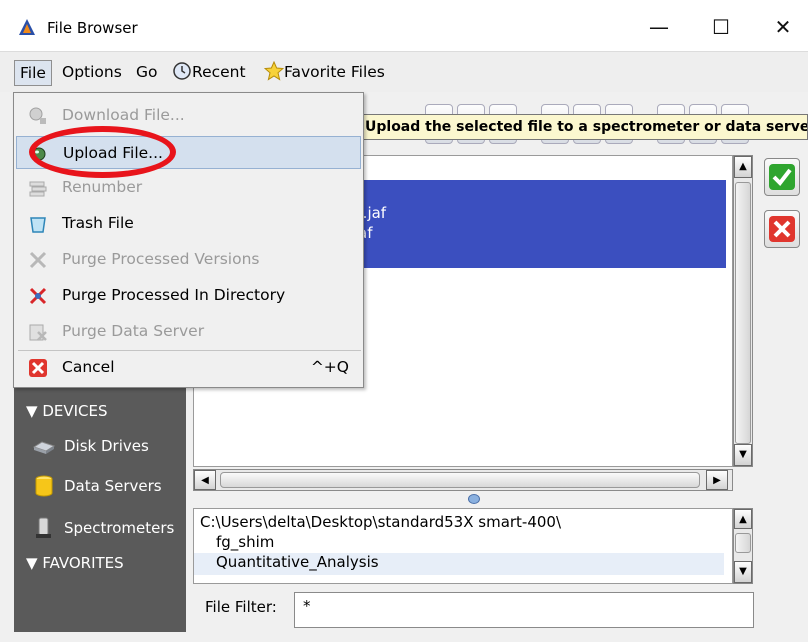 This screenshot has width=808, height=642. I want to click on path-line-folder: fg_shim, so click(245, 542).